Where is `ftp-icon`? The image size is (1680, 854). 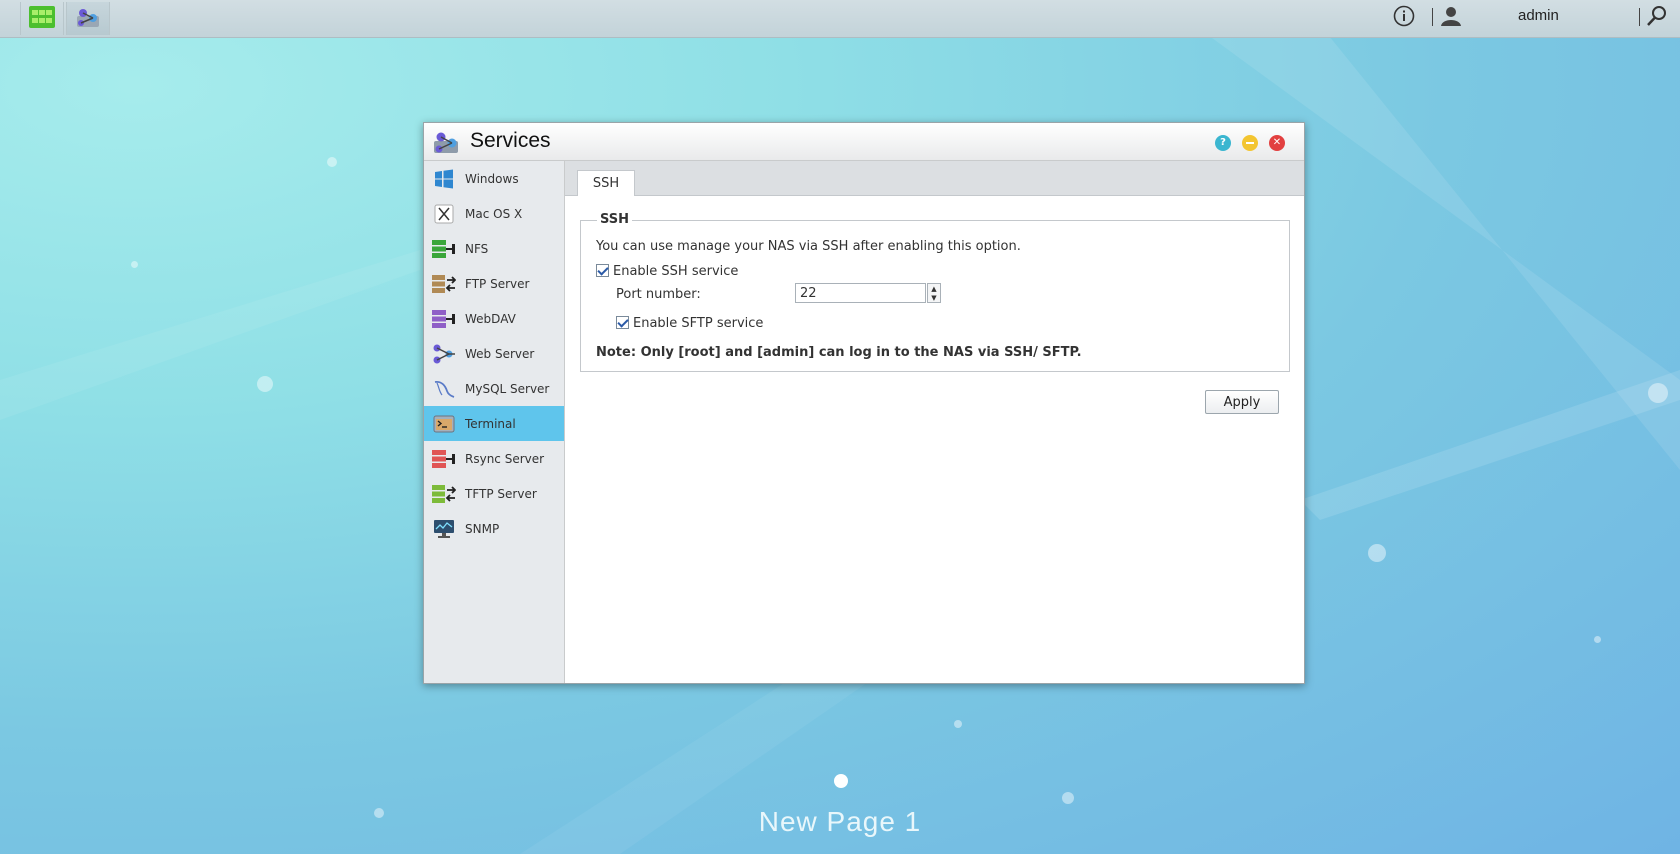
ftp-icon is located at coordinates (444, 284).